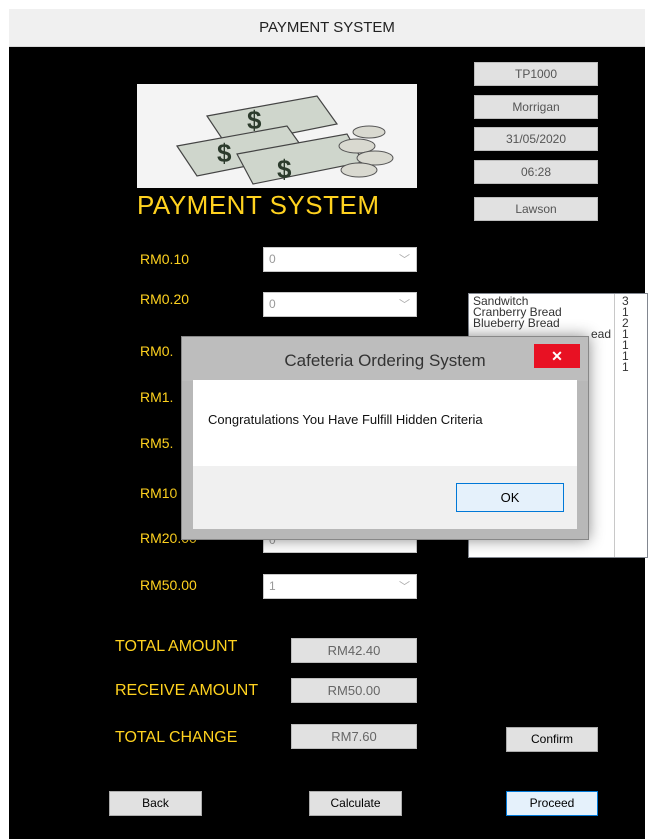 The height and width of the screenshot is (839, 654). What do you see at coordinates (354, 690) in the screenshot?
I see `receive-amount-field: RM50.00` at bounding box center [354, 690].